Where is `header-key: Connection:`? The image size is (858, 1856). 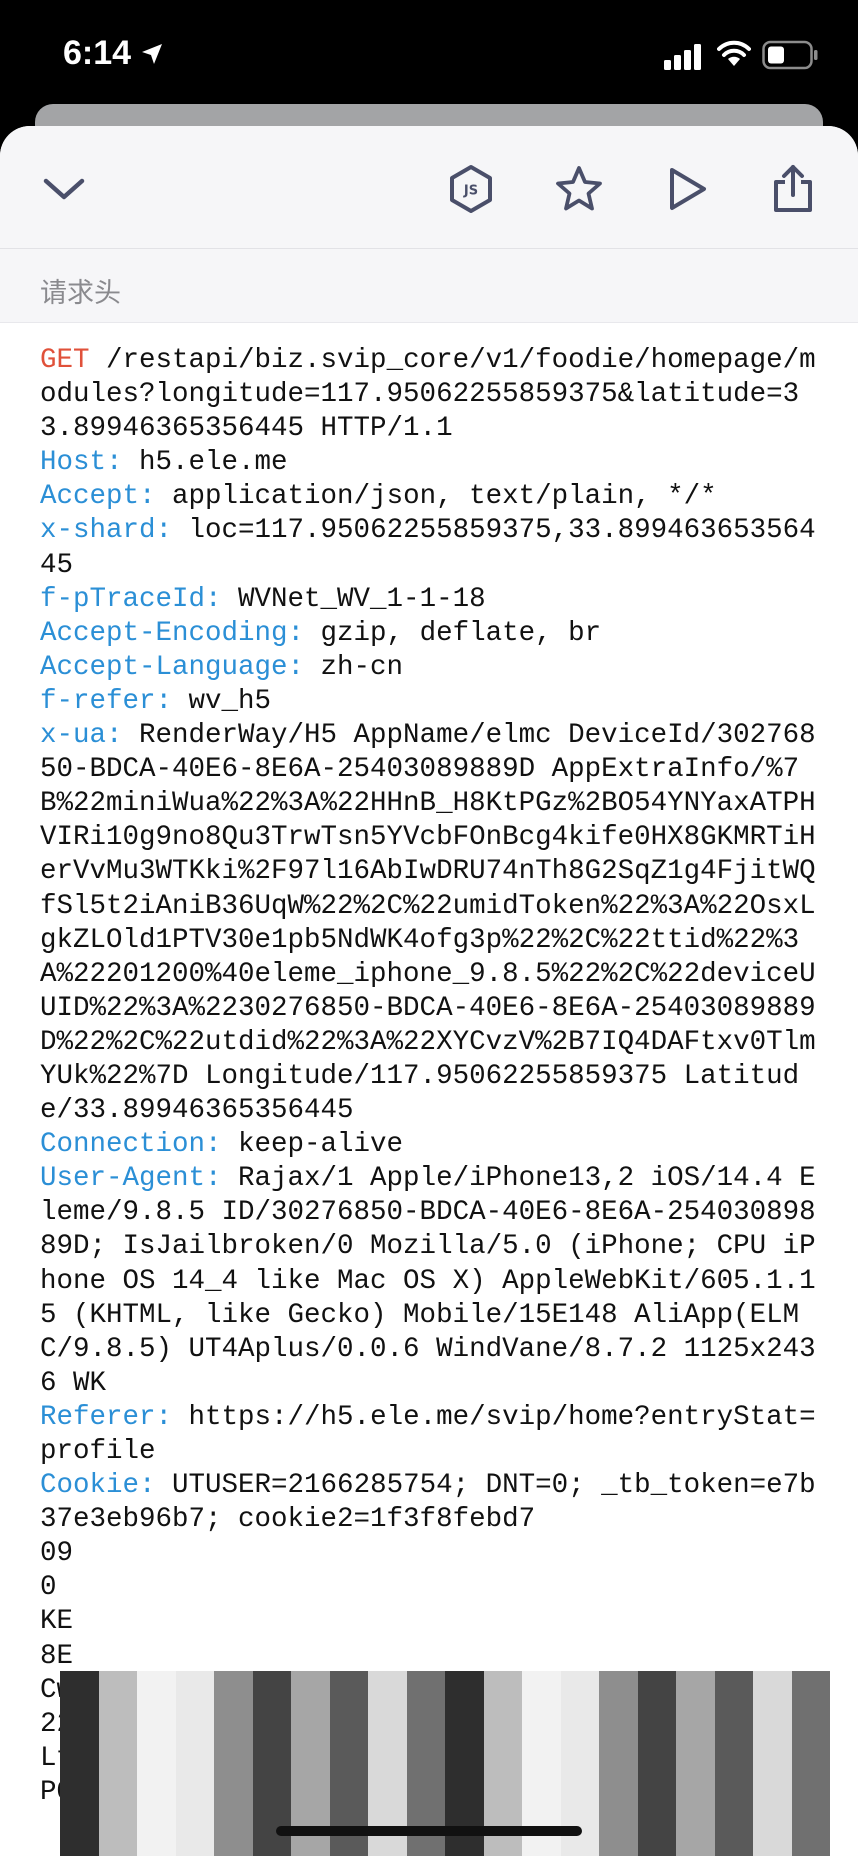
header-key: Connection: is located at coordinates (131, 1145).